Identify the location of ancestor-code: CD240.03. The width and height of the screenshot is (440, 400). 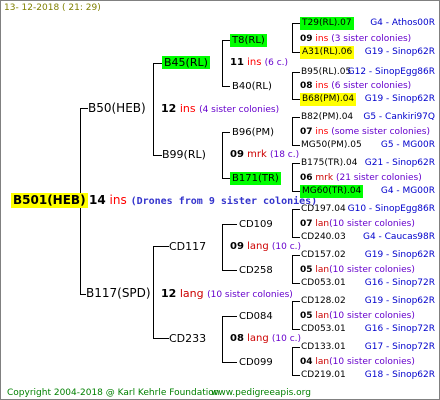
(323, 237).